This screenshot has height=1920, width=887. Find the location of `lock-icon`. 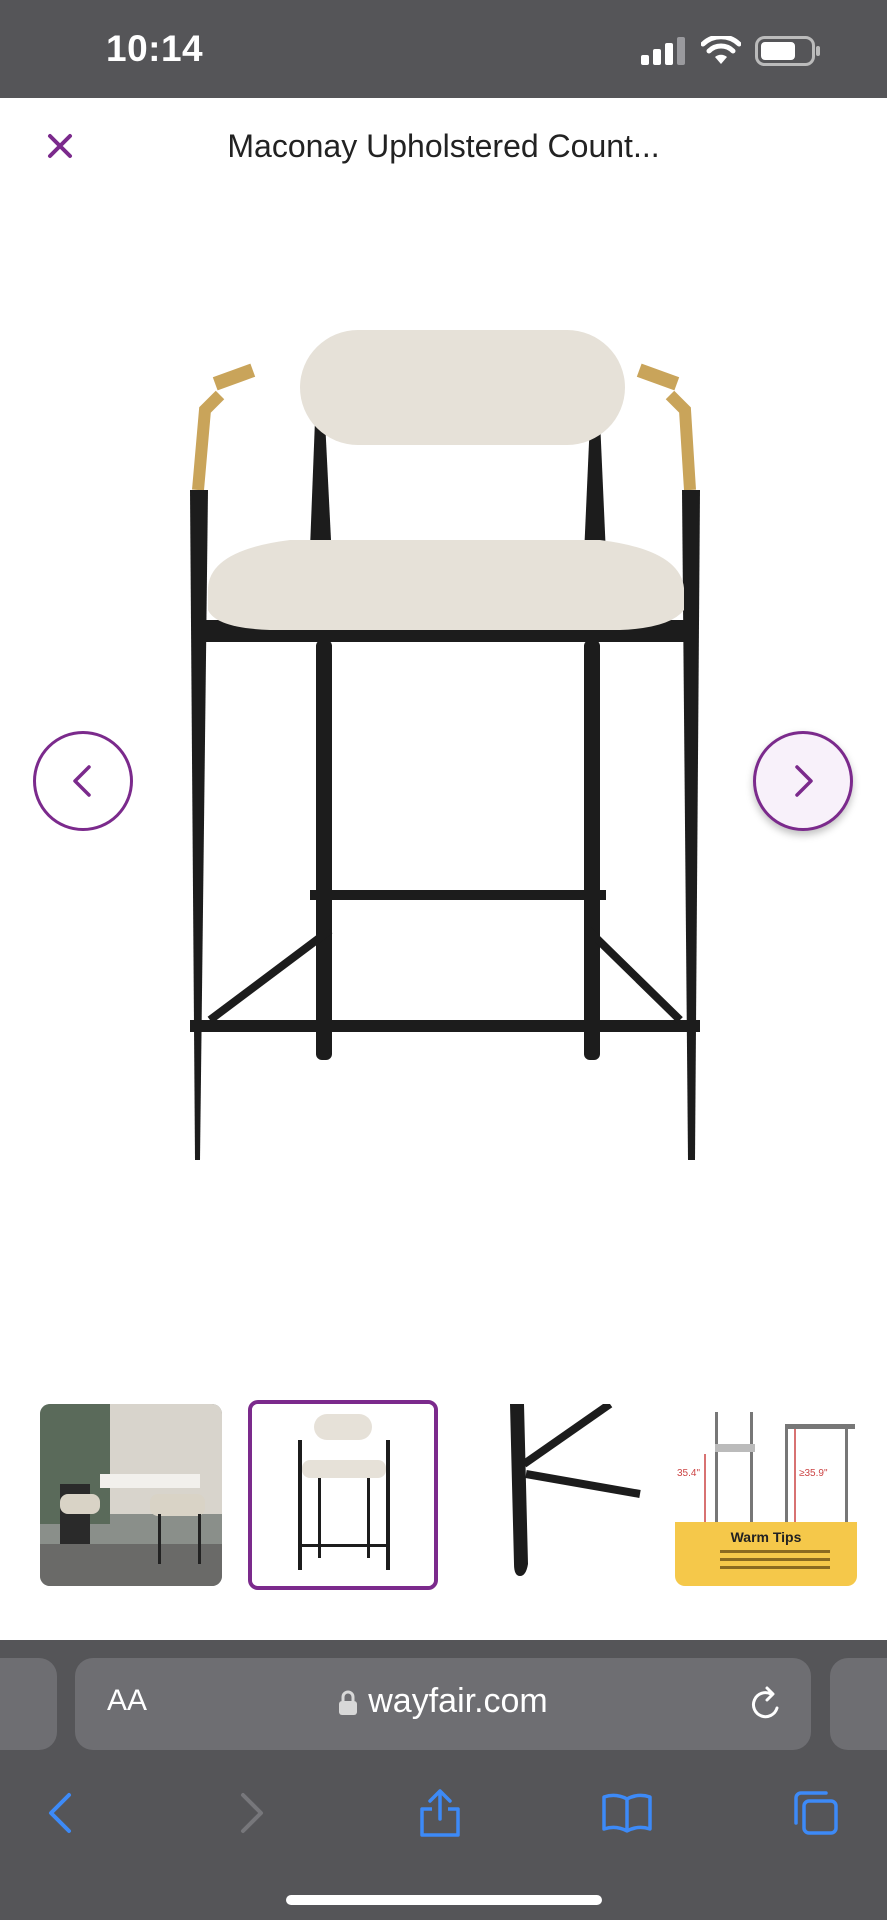

lock-icon is located at coordinates (348, 1703).